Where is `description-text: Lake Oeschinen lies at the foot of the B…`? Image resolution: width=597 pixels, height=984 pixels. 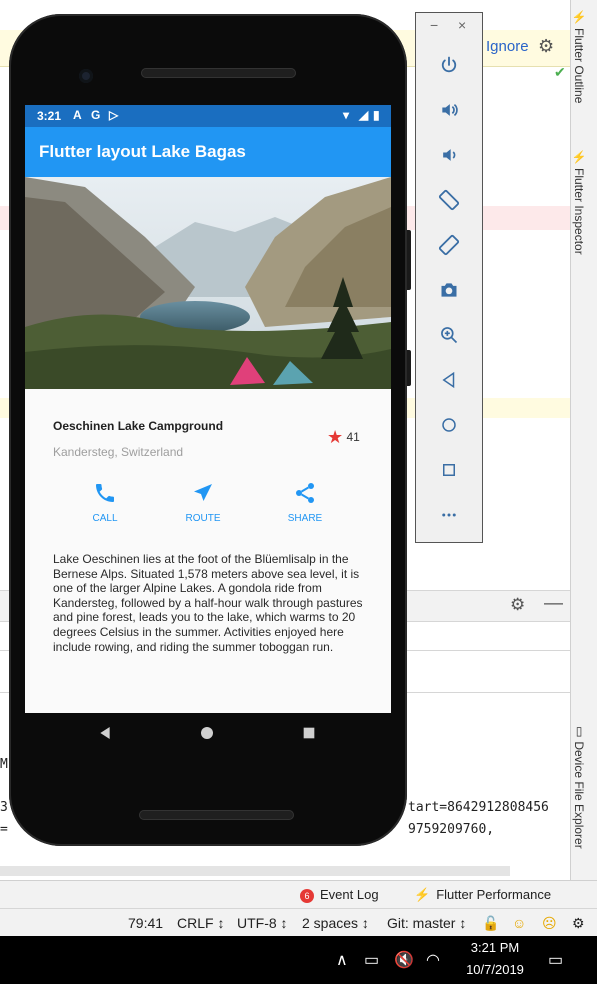 description-text: Lake Oeschinen lies at the foot of the B… is located at coordinates (208, 603).